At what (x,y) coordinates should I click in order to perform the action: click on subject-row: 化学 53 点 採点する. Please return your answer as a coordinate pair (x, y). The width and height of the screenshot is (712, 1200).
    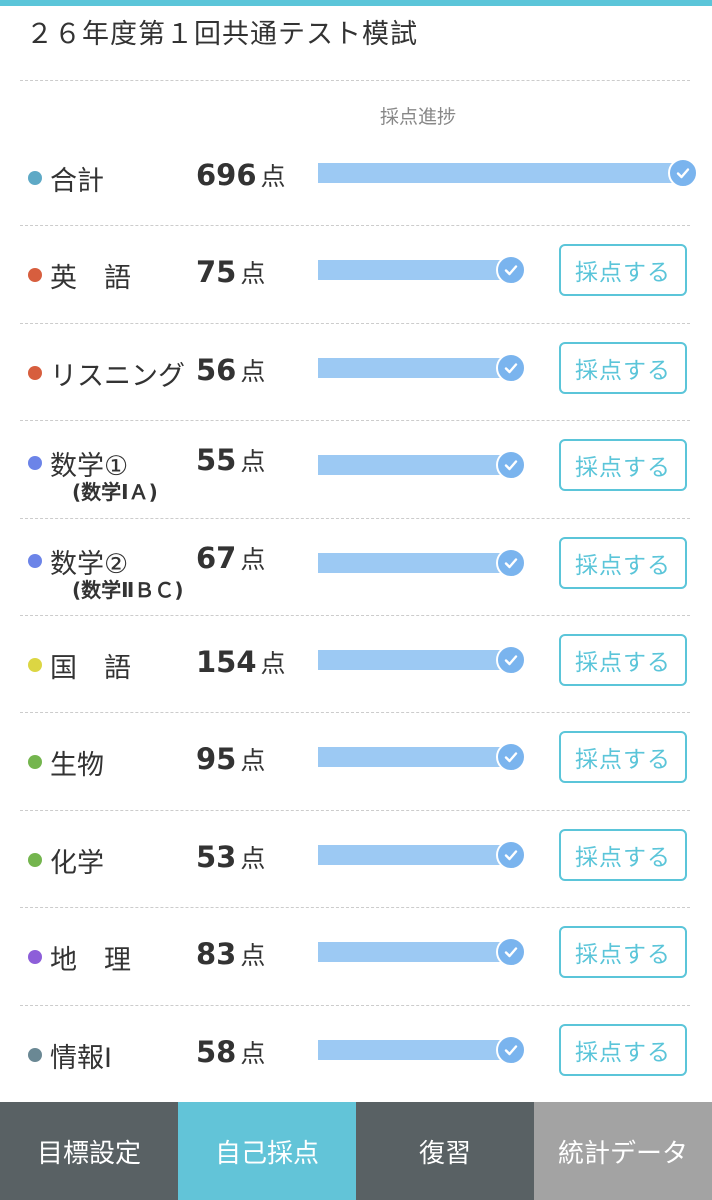
    Looking at the image, I should click on (356, 858).